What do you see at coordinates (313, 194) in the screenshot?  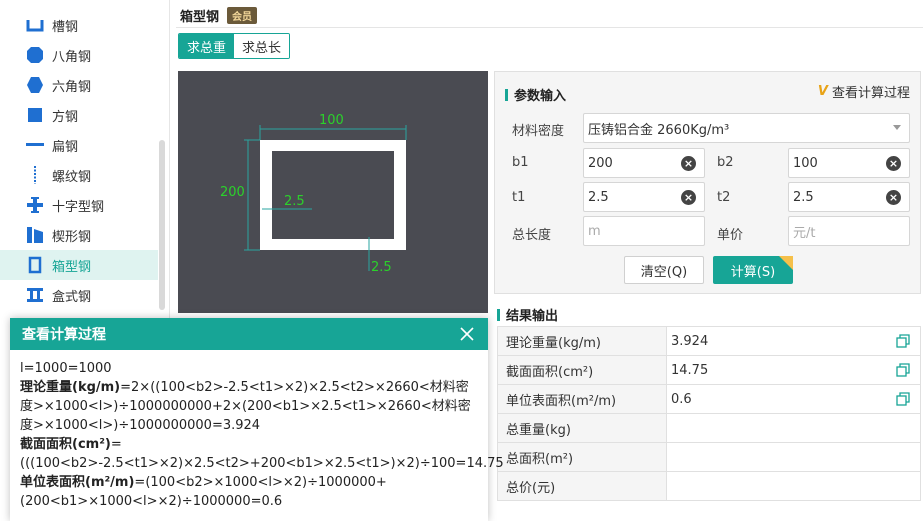 I see `box-section-drawing: 100 200 2.5 2.5` at bounding box center [313, 194].